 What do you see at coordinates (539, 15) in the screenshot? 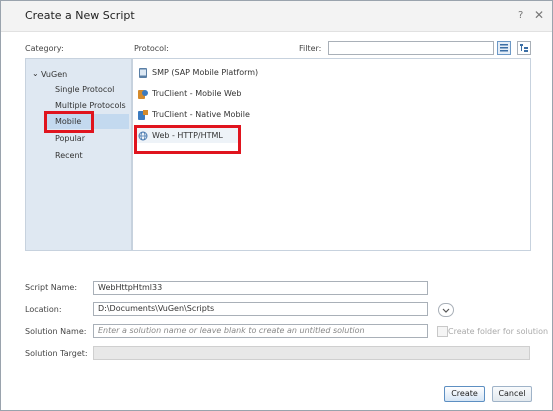
I see `close-icon: ✕` at bounding box center [539, 15].